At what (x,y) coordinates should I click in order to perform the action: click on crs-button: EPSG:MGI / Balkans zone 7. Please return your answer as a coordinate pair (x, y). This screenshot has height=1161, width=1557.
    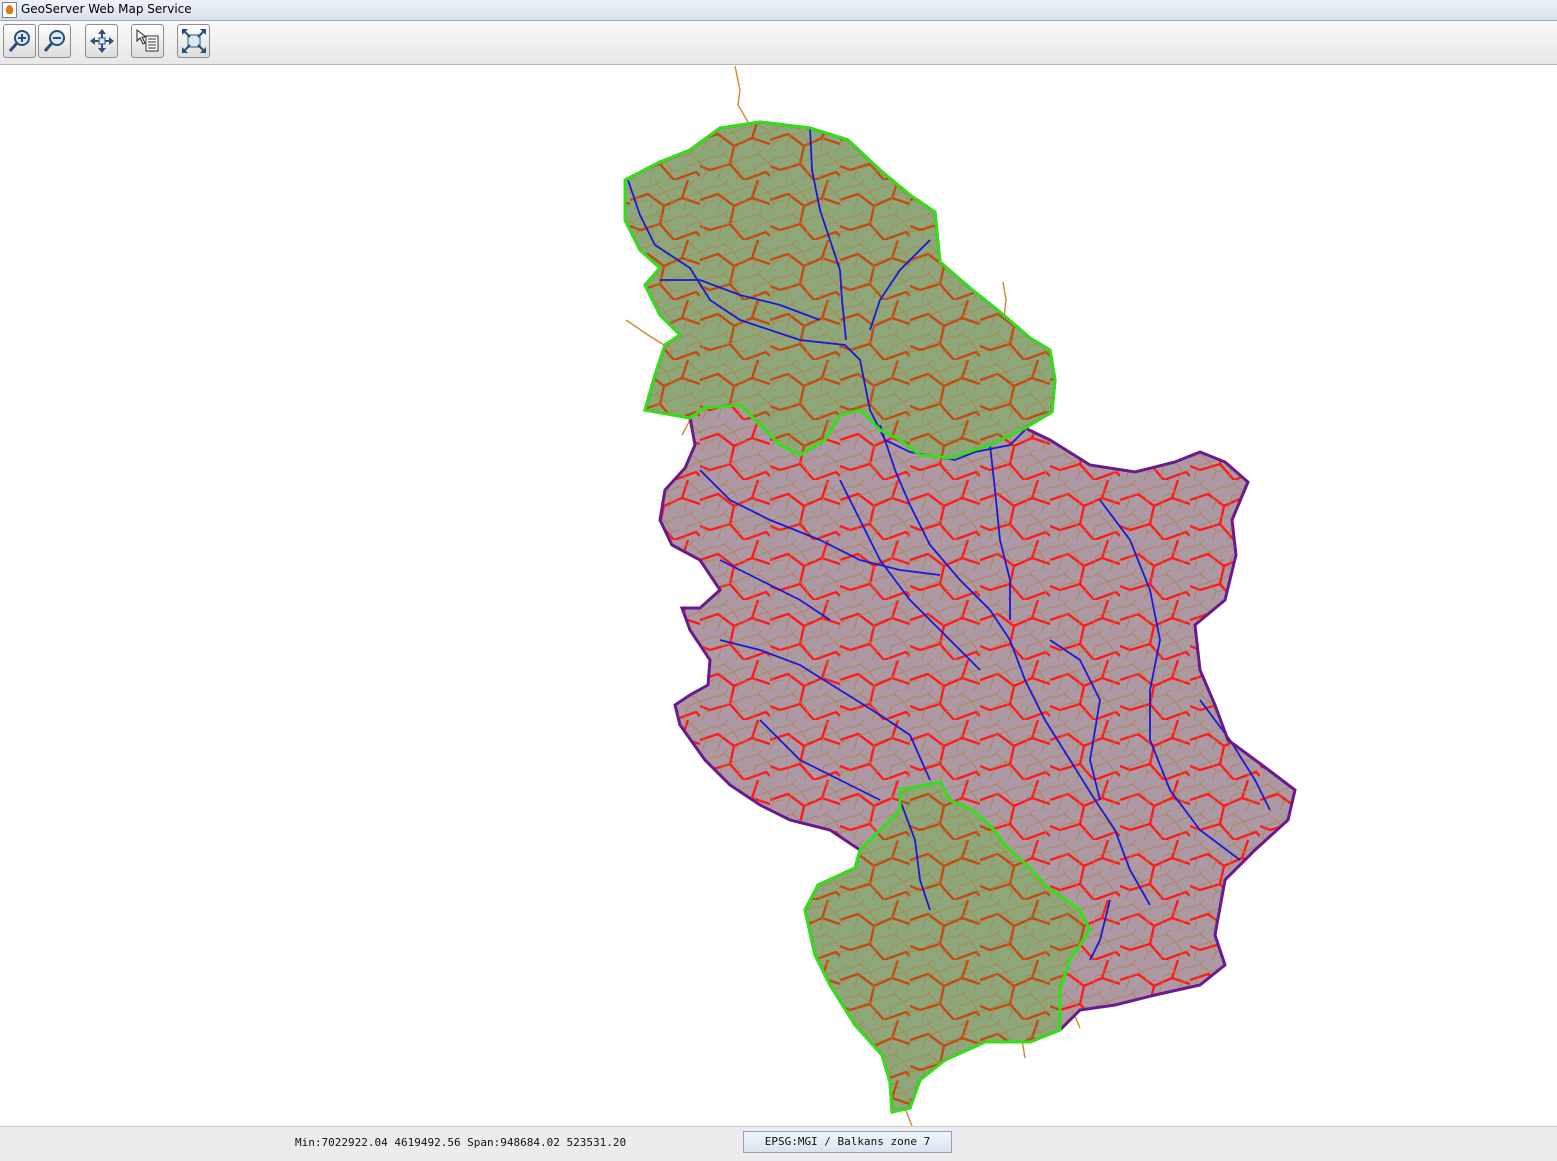
    Looking at the image, I should click on (847, 1142).